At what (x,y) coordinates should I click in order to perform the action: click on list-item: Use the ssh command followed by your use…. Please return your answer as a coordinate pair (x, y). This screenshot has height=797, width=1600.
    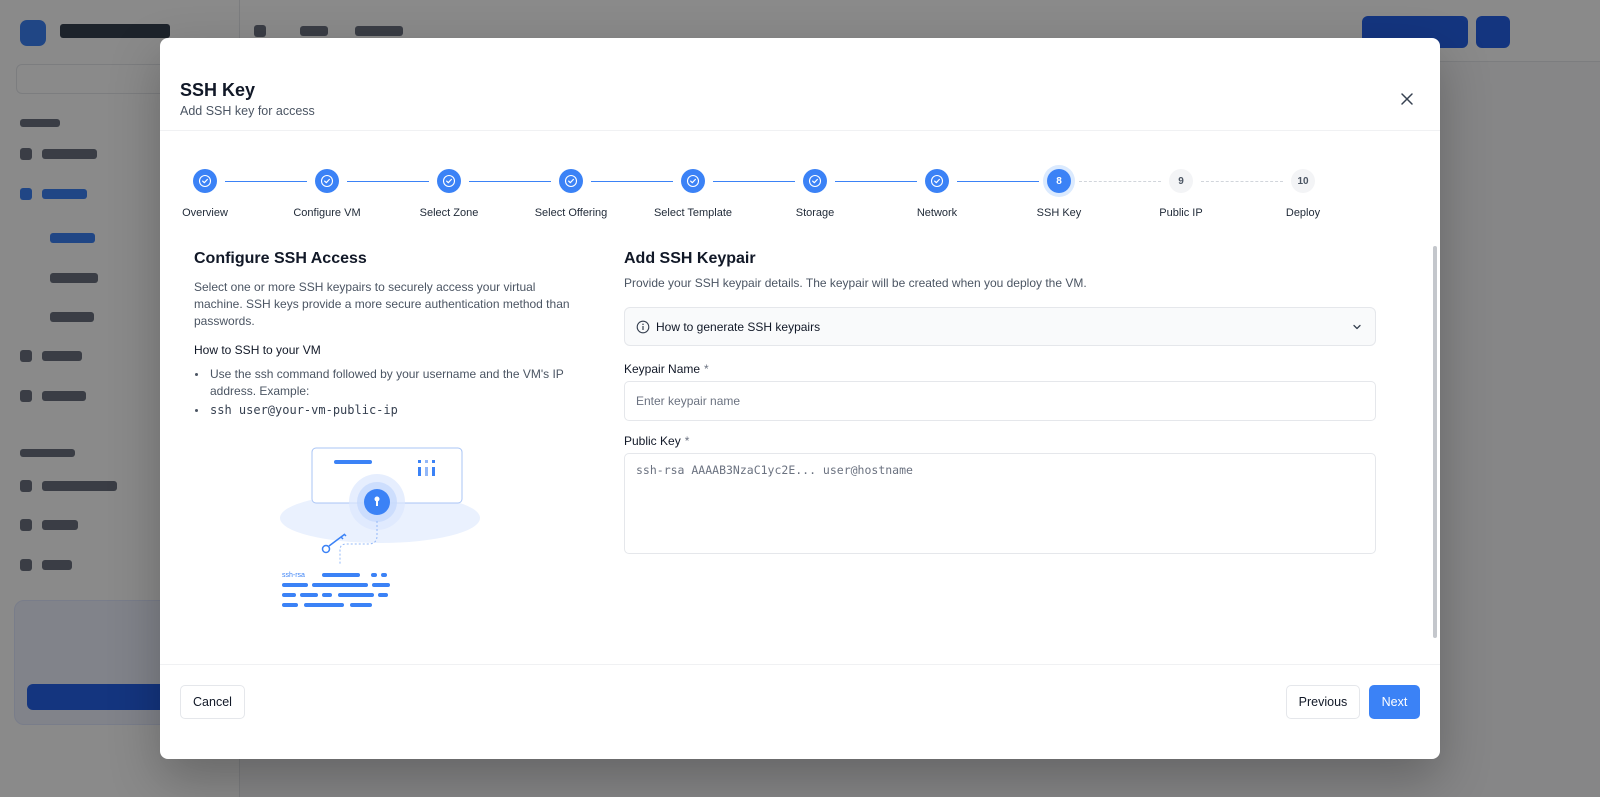
    Looking at the image, I should click on (384, 383).